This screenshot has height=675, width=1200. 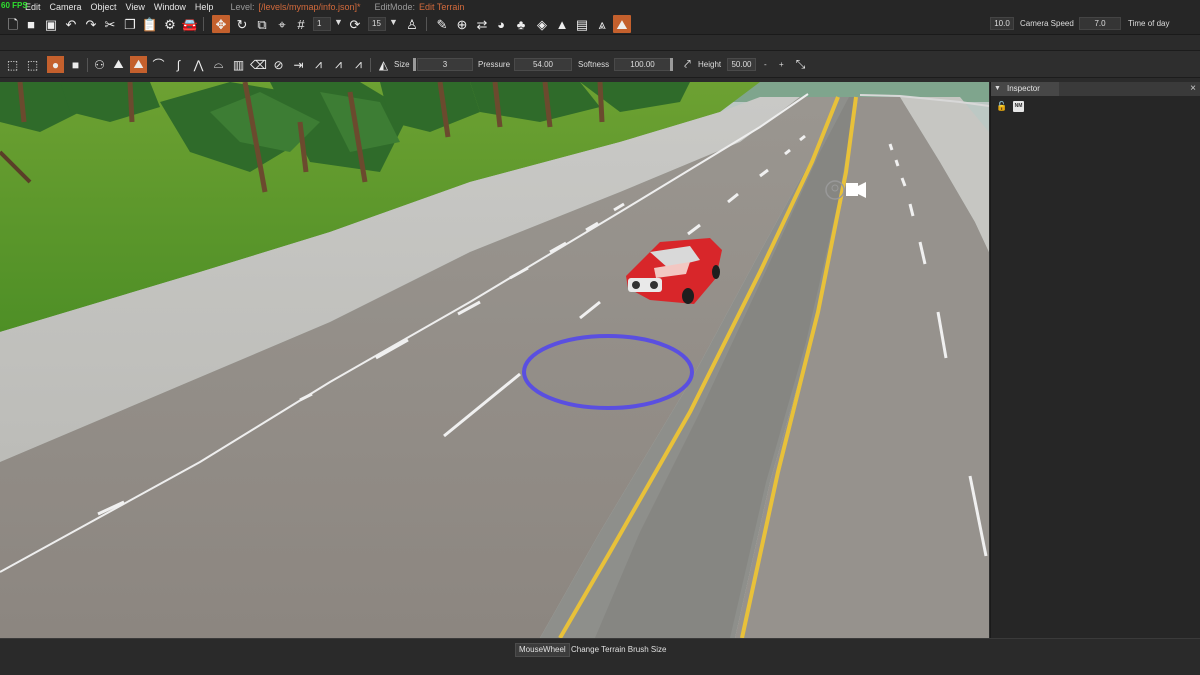 I want to click on level-label: Level:, so click(x=242, y=7).